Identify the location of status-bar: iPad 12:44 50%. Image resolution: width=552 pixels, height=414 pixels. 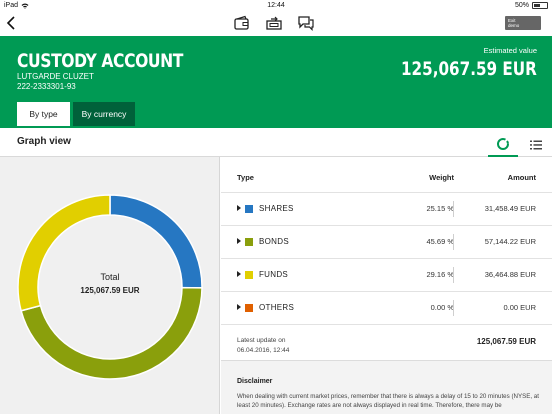
(276, 6).